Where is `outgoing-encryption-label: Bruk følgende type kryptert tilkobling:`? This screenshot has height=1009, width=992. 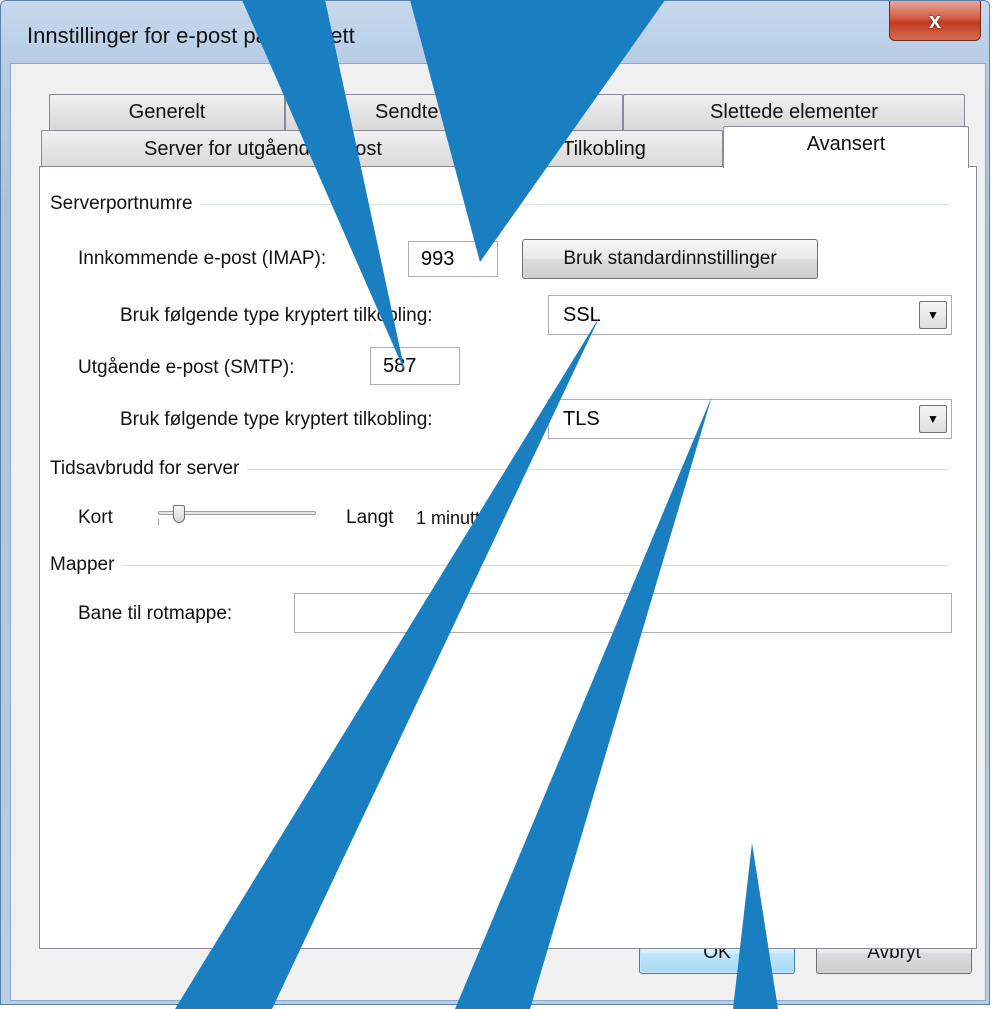 outgoing-encryption-label: Bruk følgende type kryptert tilkobling: is located at coordinates (276, 419).